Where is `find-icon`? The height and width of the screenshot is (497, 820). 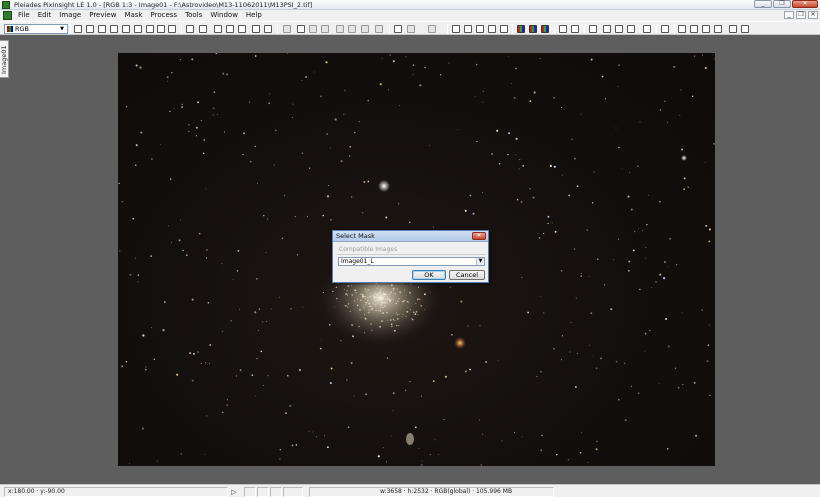 find-icon is located at coordinates (172, 29).